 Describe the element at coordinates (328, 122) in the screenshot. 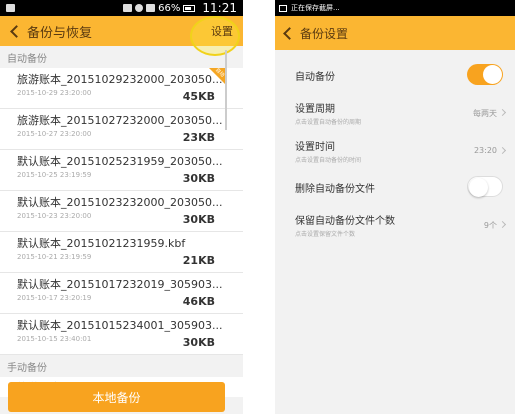

I see `setting-hint: 点击设置自动备份的周期` at that location.